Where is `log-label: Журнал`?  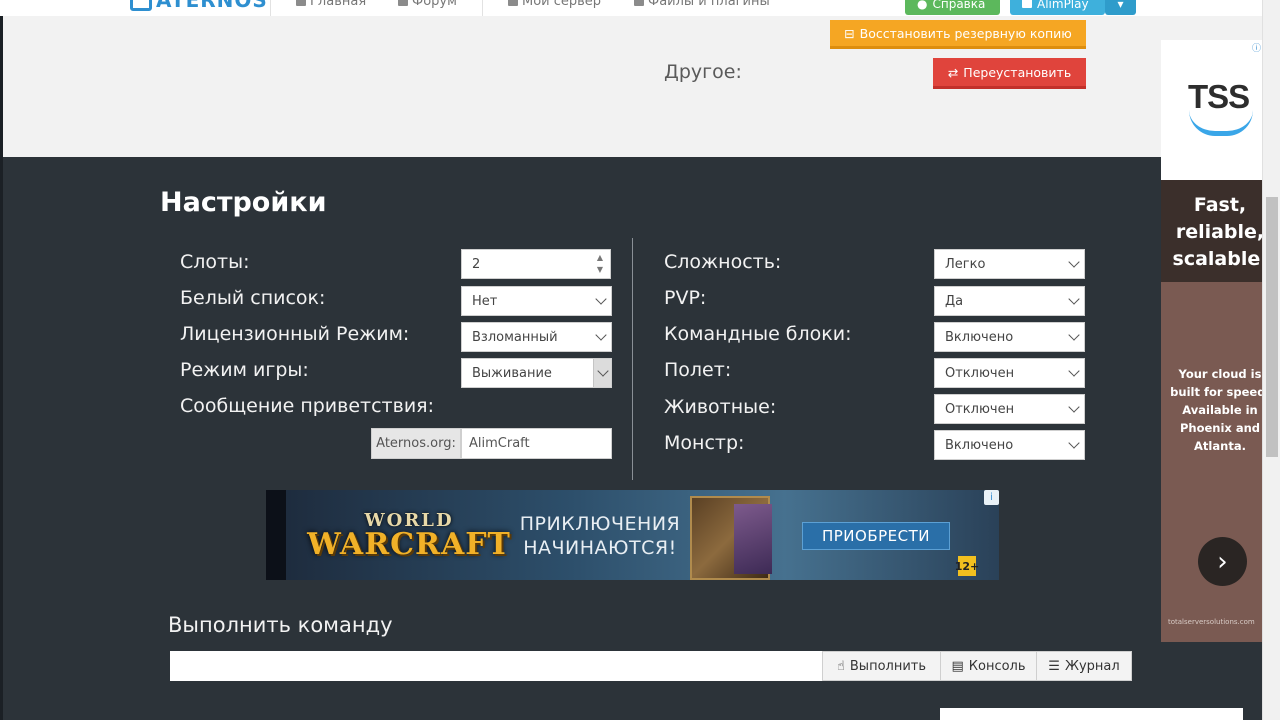
log-label: Журнал is located at coordinates (1092, 666).